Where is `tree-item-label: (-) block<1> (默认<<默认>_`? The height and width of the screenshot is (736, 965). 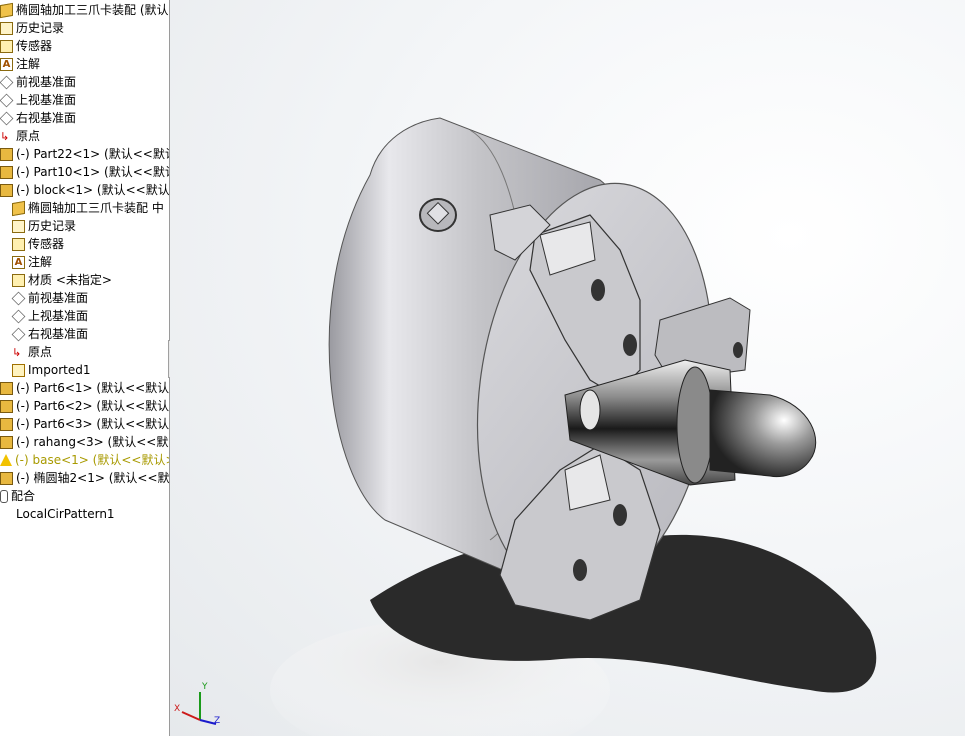
tree-item-label: (-) block<1> (默认<<默认>_ is located at coordinates (93, 190).